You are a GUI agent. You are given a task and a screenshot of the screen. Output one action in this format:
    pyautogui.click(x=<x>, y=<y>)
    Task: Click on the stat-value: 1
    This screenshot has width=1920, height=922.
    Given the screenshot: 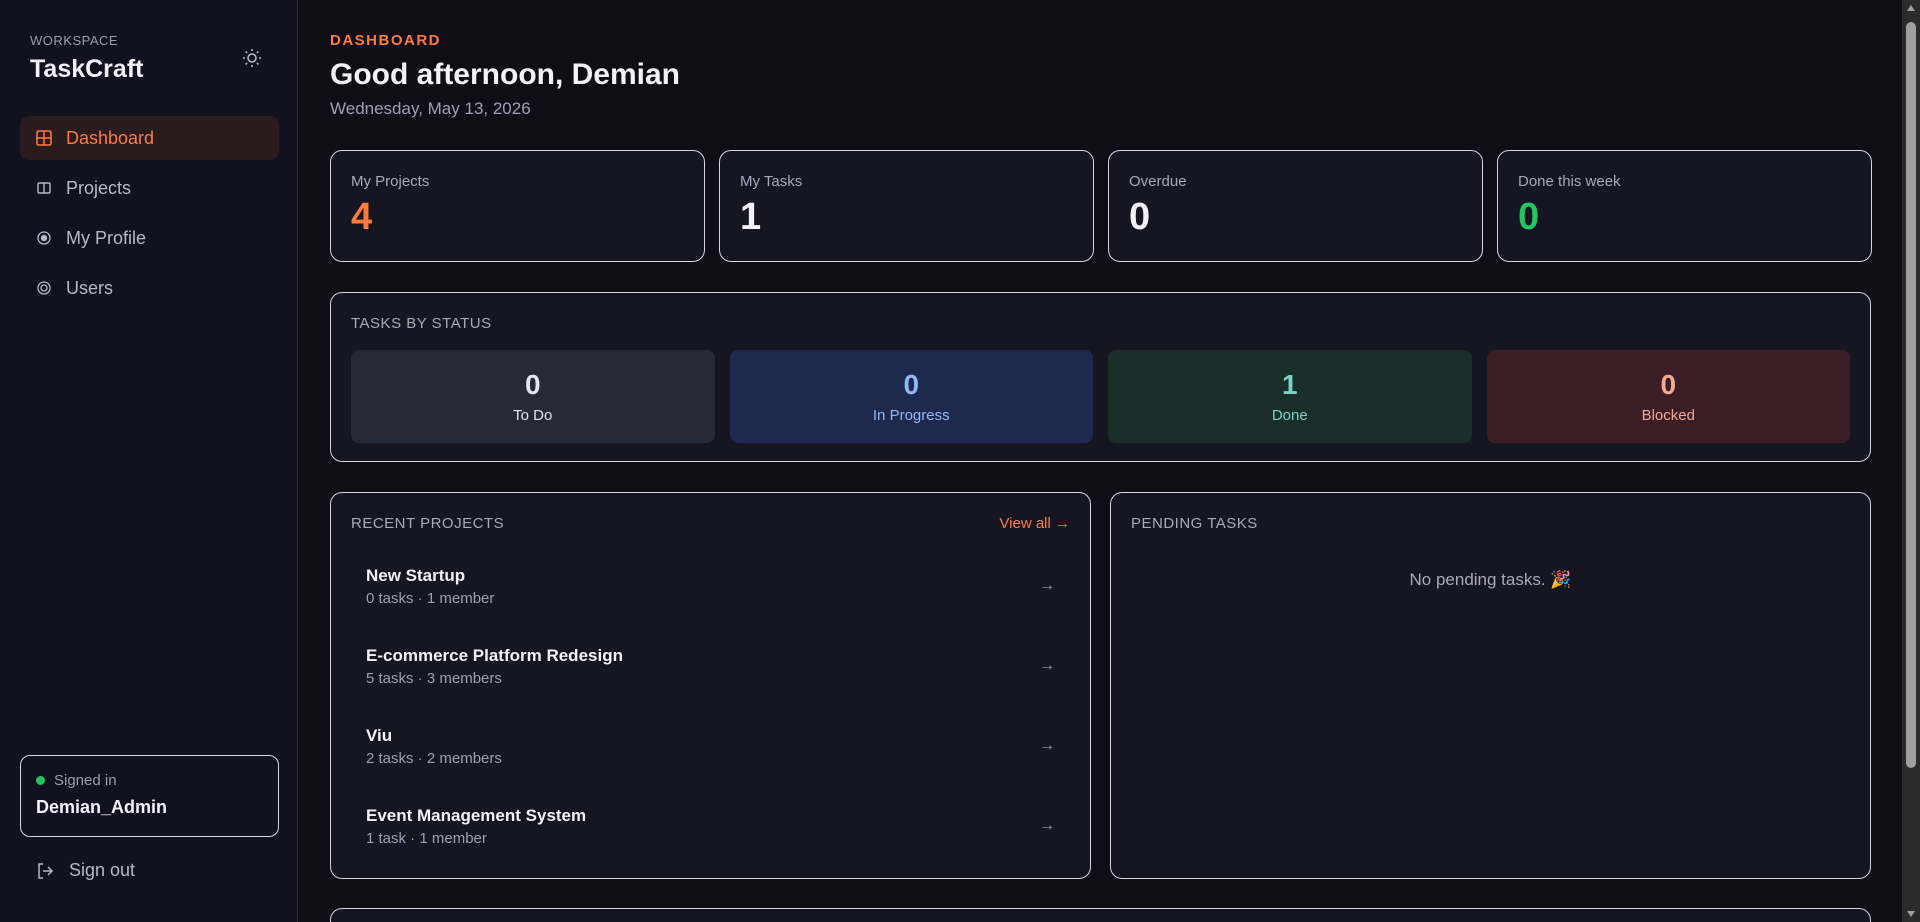 What is the action you would take?
    pyautogui.click(x=751, y=217)
    